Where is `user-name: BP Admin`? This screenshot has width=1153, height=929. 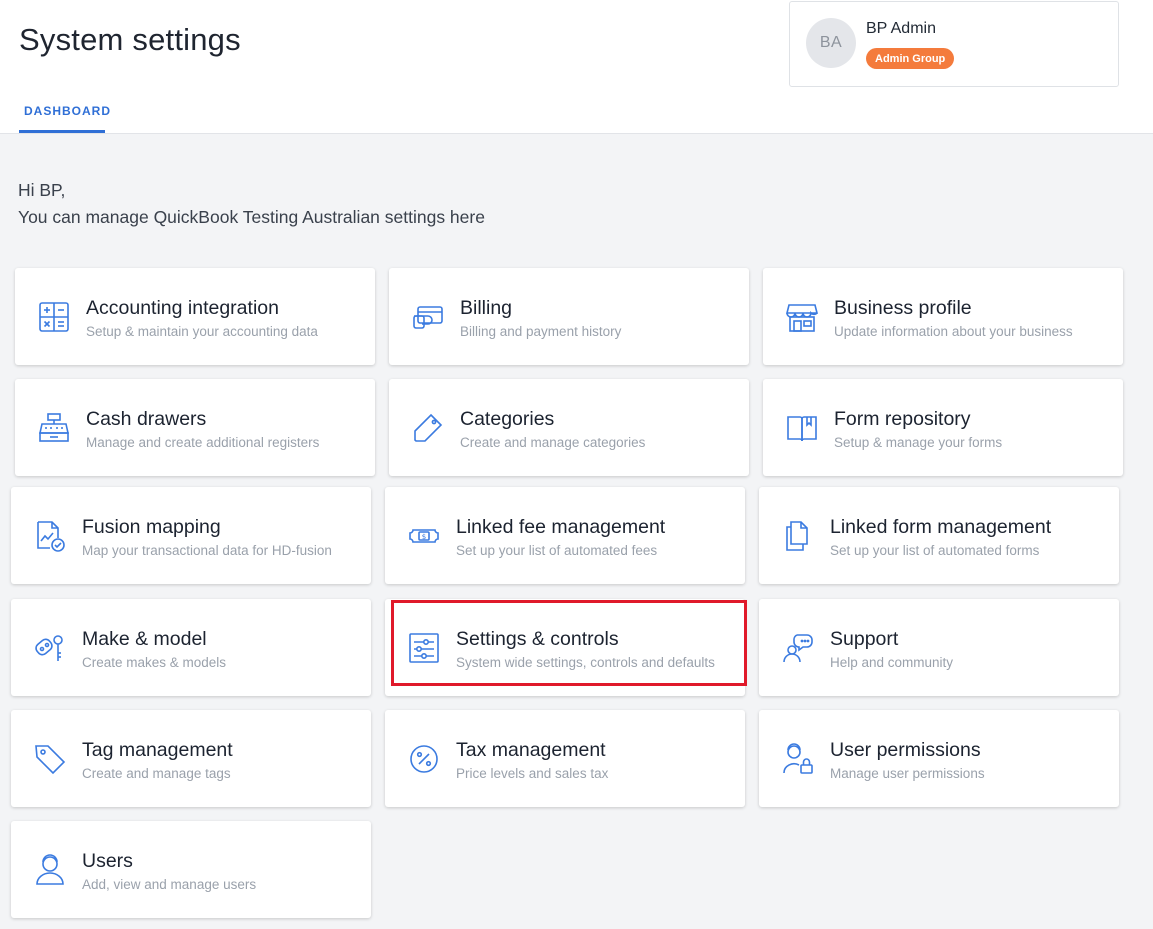 user-name: BP Admin is located at coordinates (901, 28).